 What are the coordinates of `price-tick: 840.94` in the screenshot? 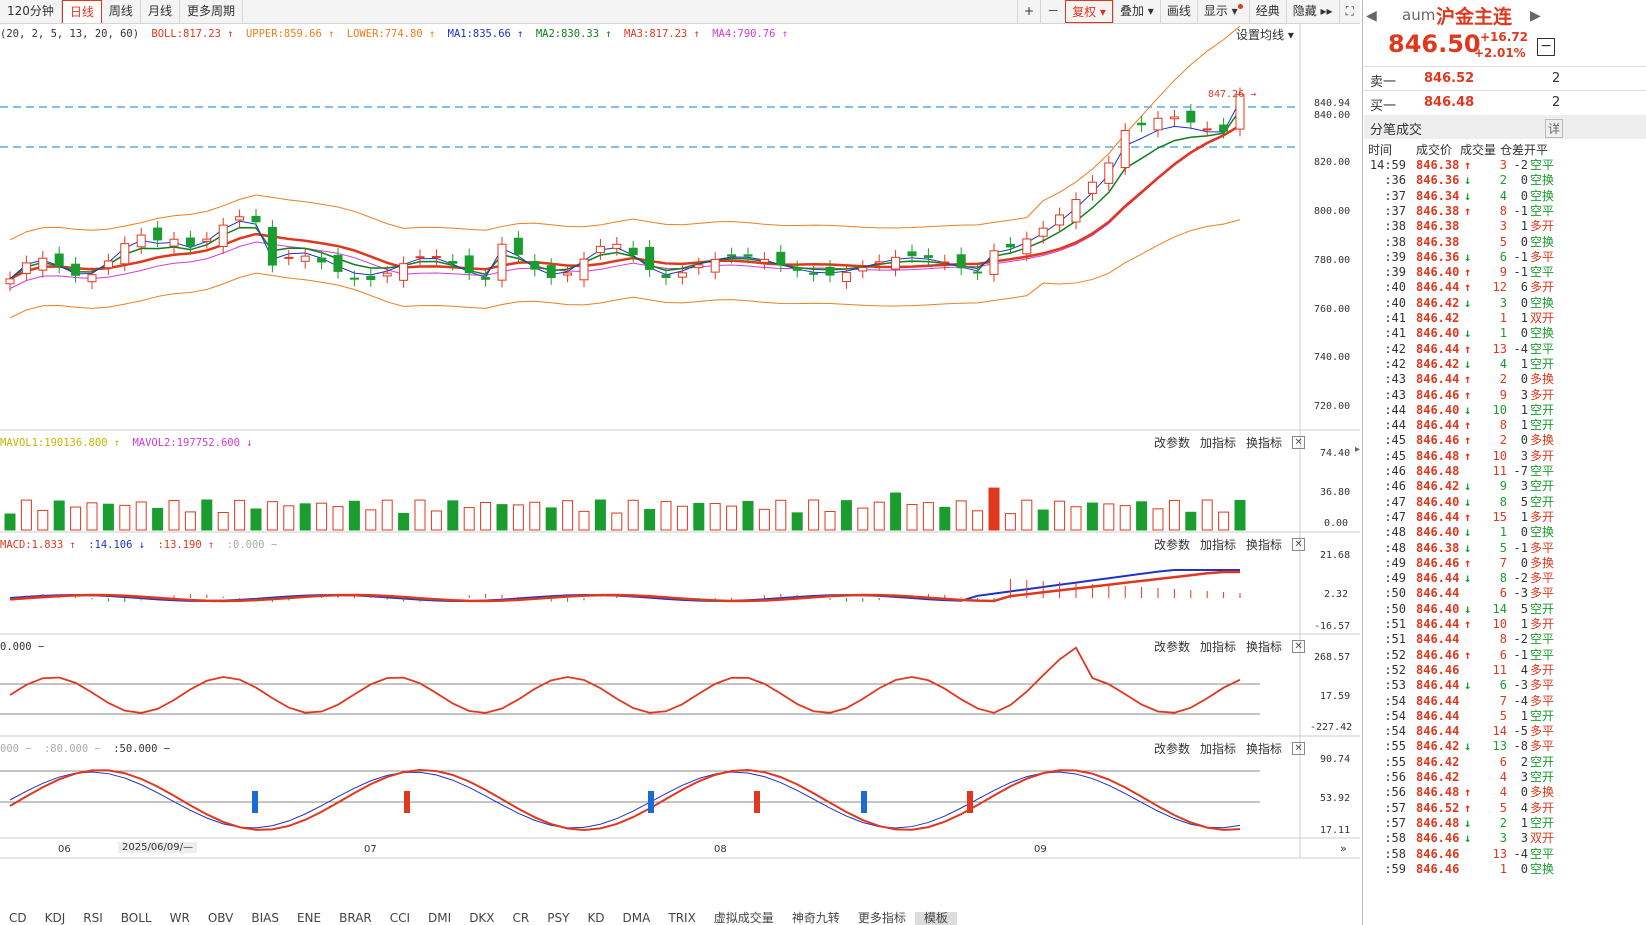 It's located at (1332, 103).